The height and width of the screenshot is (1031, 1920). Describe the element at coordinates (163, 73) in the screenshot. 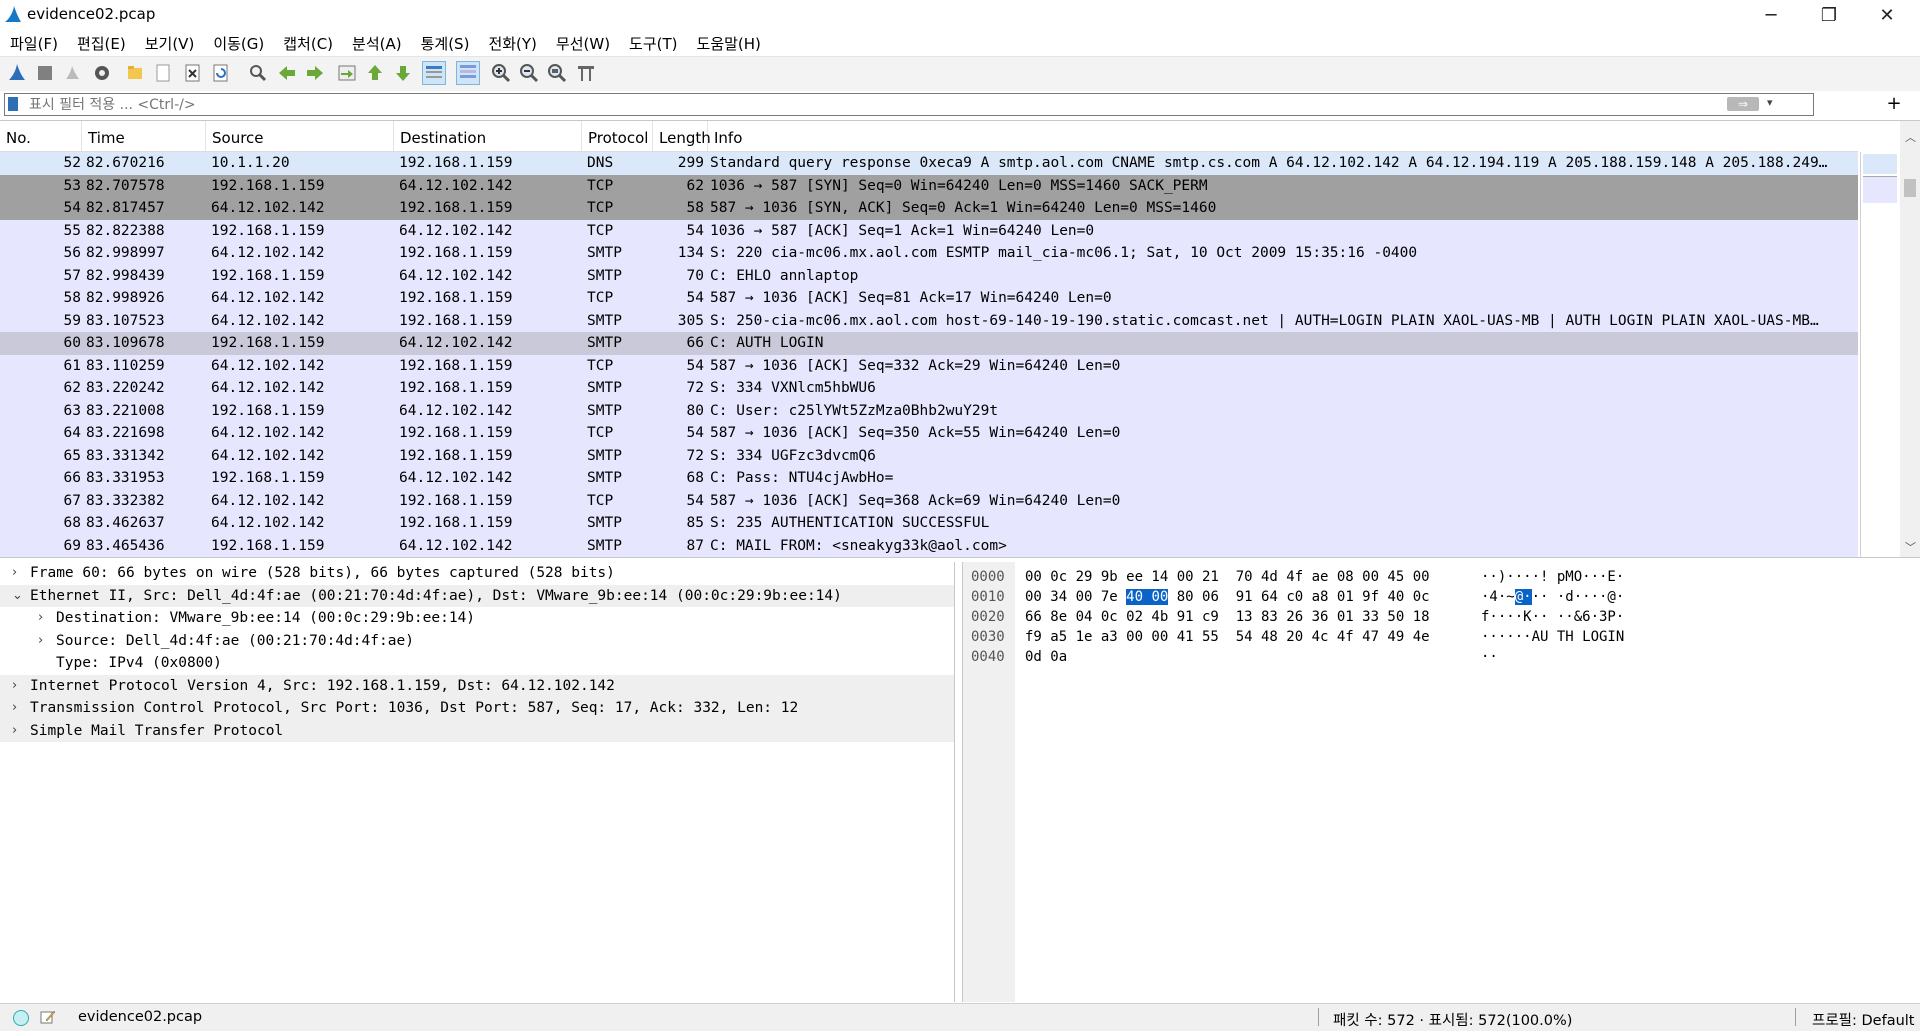

I see `save-file-button` at that location.